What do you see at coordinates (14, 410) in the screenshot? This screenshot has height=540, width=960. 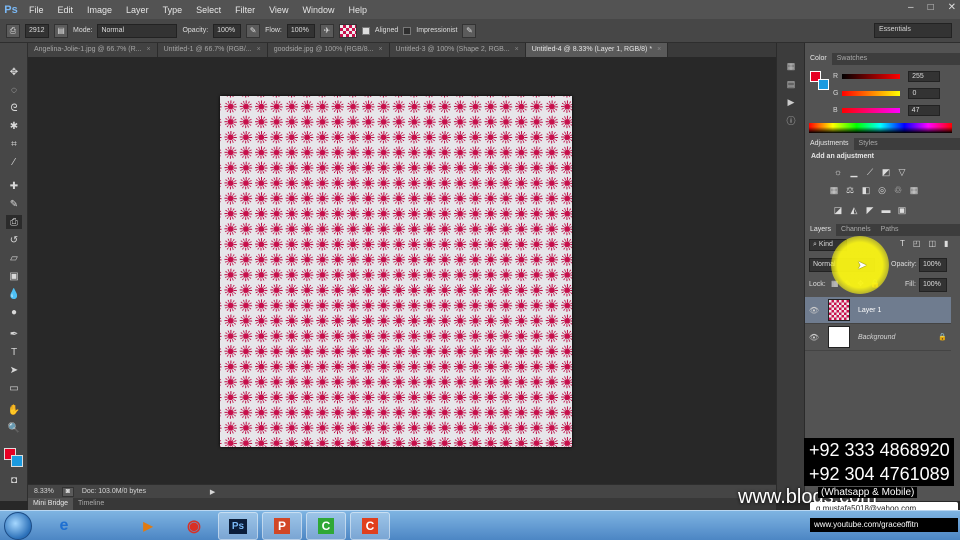 I see `hand-tool-icon: ✋` at bounding box center [14, 410].